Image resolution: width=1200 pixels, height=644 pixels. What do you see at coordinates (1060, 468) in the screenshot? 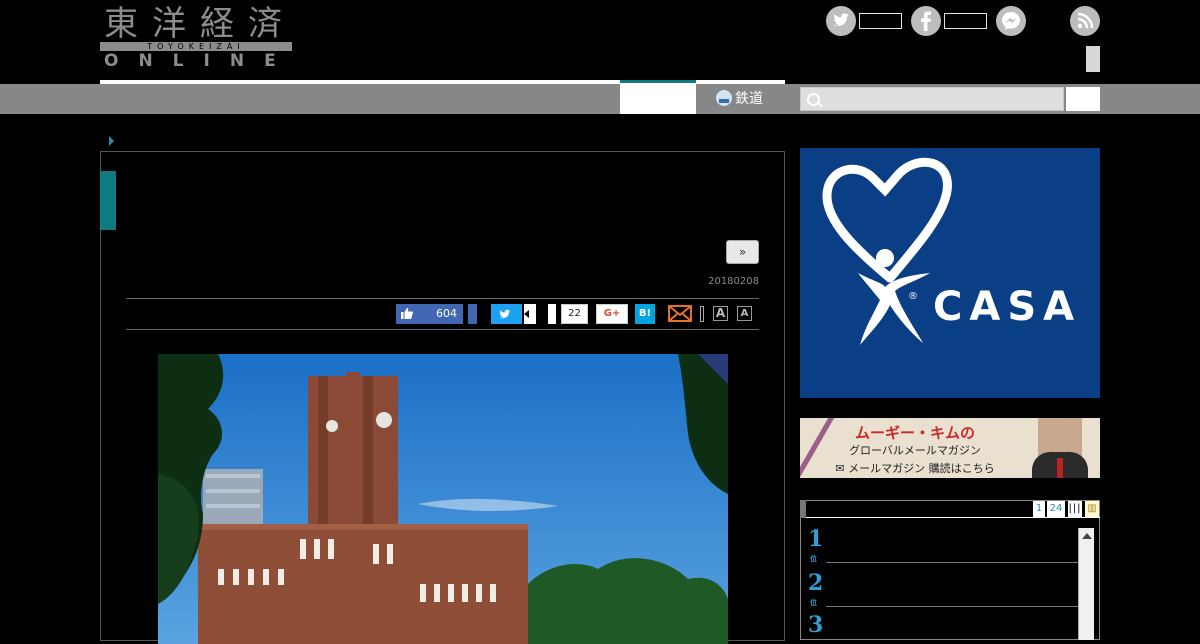
I see `author-tie` at bounding box center [1060, 468].